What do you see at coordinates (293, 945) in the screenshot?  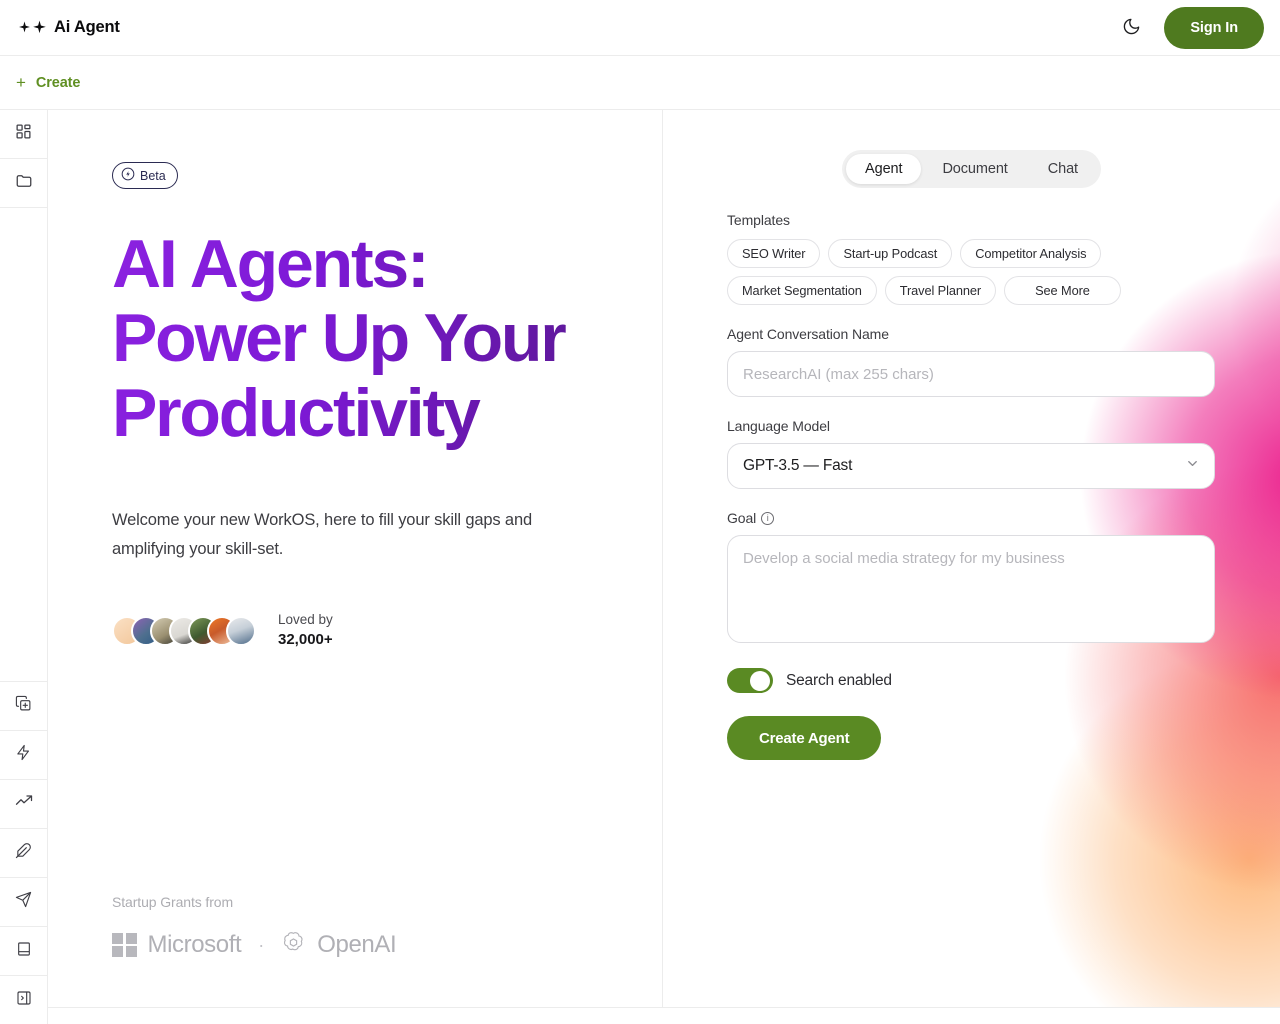 I see `openai-mark-icon` at bounding box center [293, 945].